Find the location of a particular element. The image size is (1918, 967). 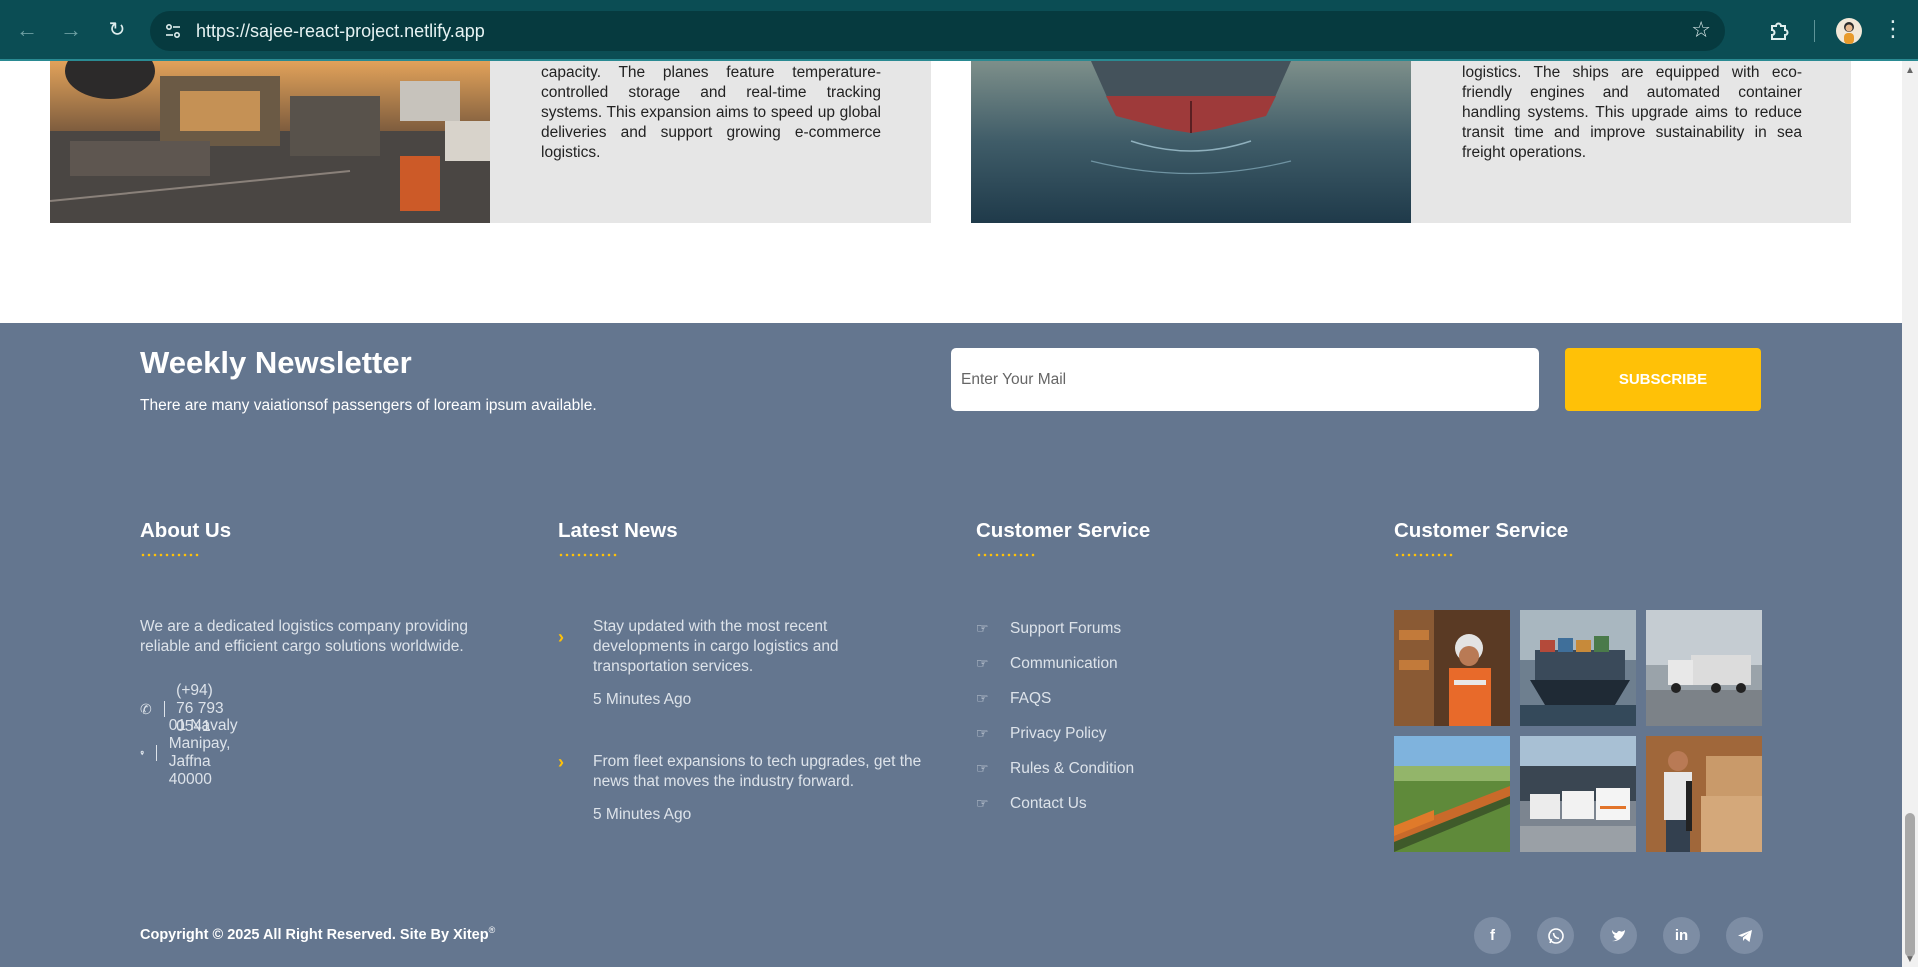

scrollbar-thumb is located at coordinates (1910, 885).